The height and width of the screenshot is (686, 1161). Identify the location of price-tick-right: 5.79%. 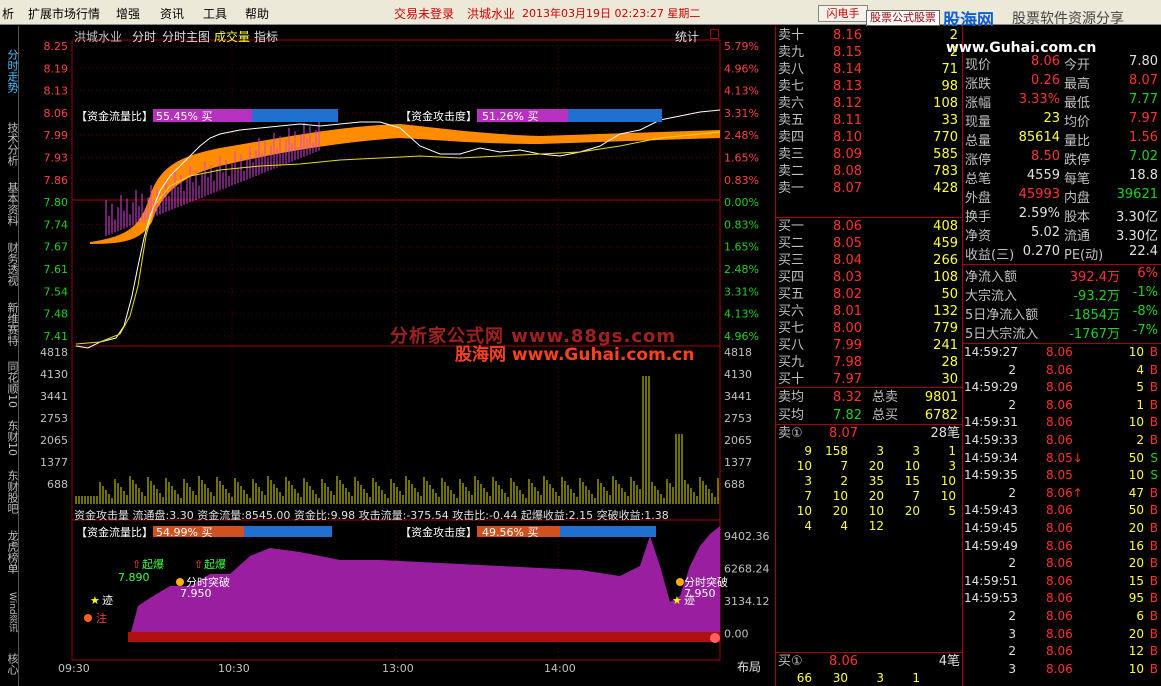
(741, 46).